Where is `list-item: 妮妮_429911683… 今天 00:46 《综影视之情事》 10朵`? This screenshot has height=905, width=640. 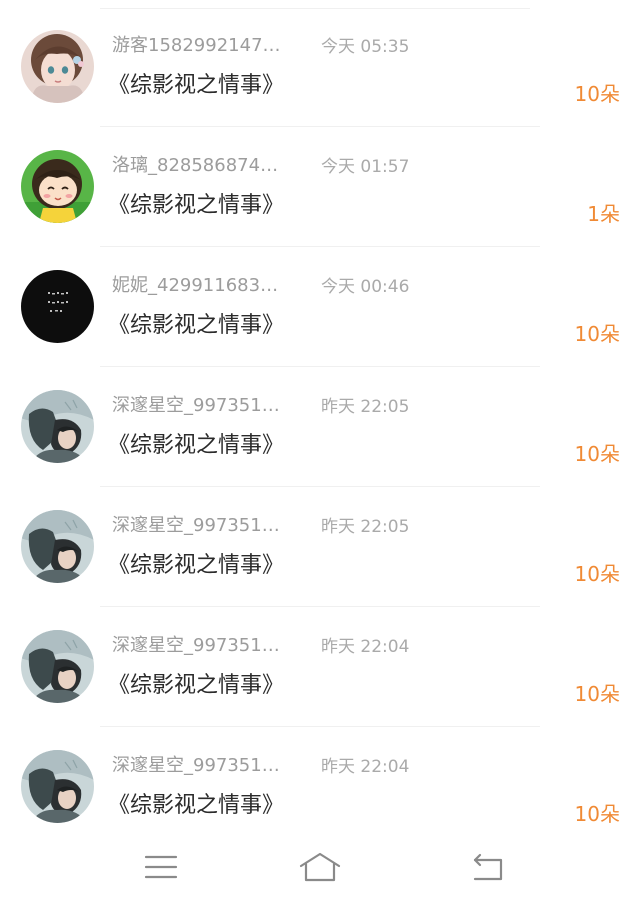 list-item: 妮妮_429911683… 今天 00:46 《综影视之情事》 10朵 is located at coordinates (320, 307).